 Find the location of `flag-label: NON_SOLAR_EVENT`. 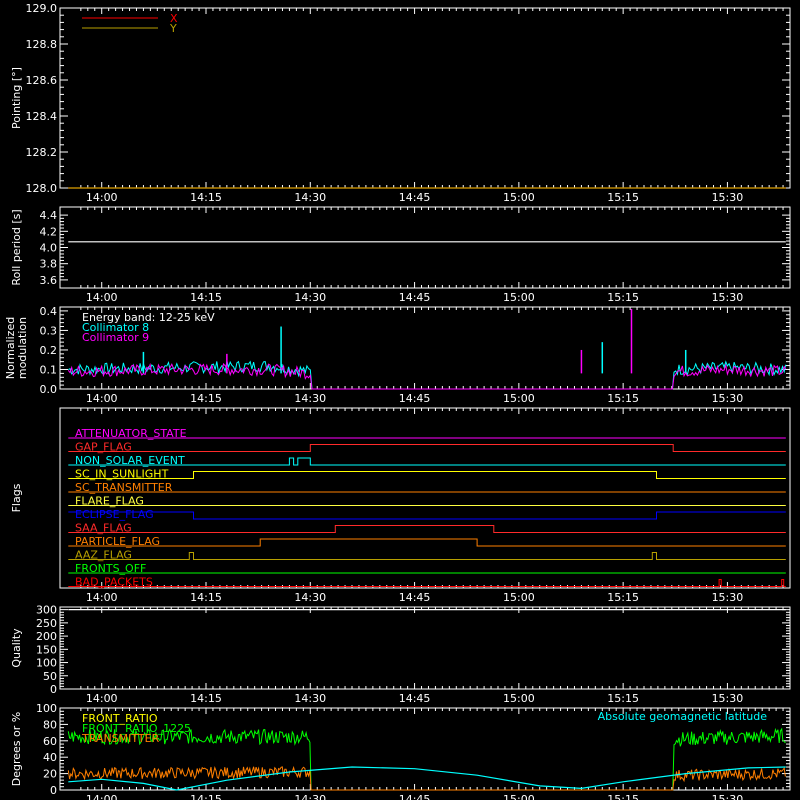

flag-label: NON_SOLAR_EVENT is located at coordinates (130, 460).